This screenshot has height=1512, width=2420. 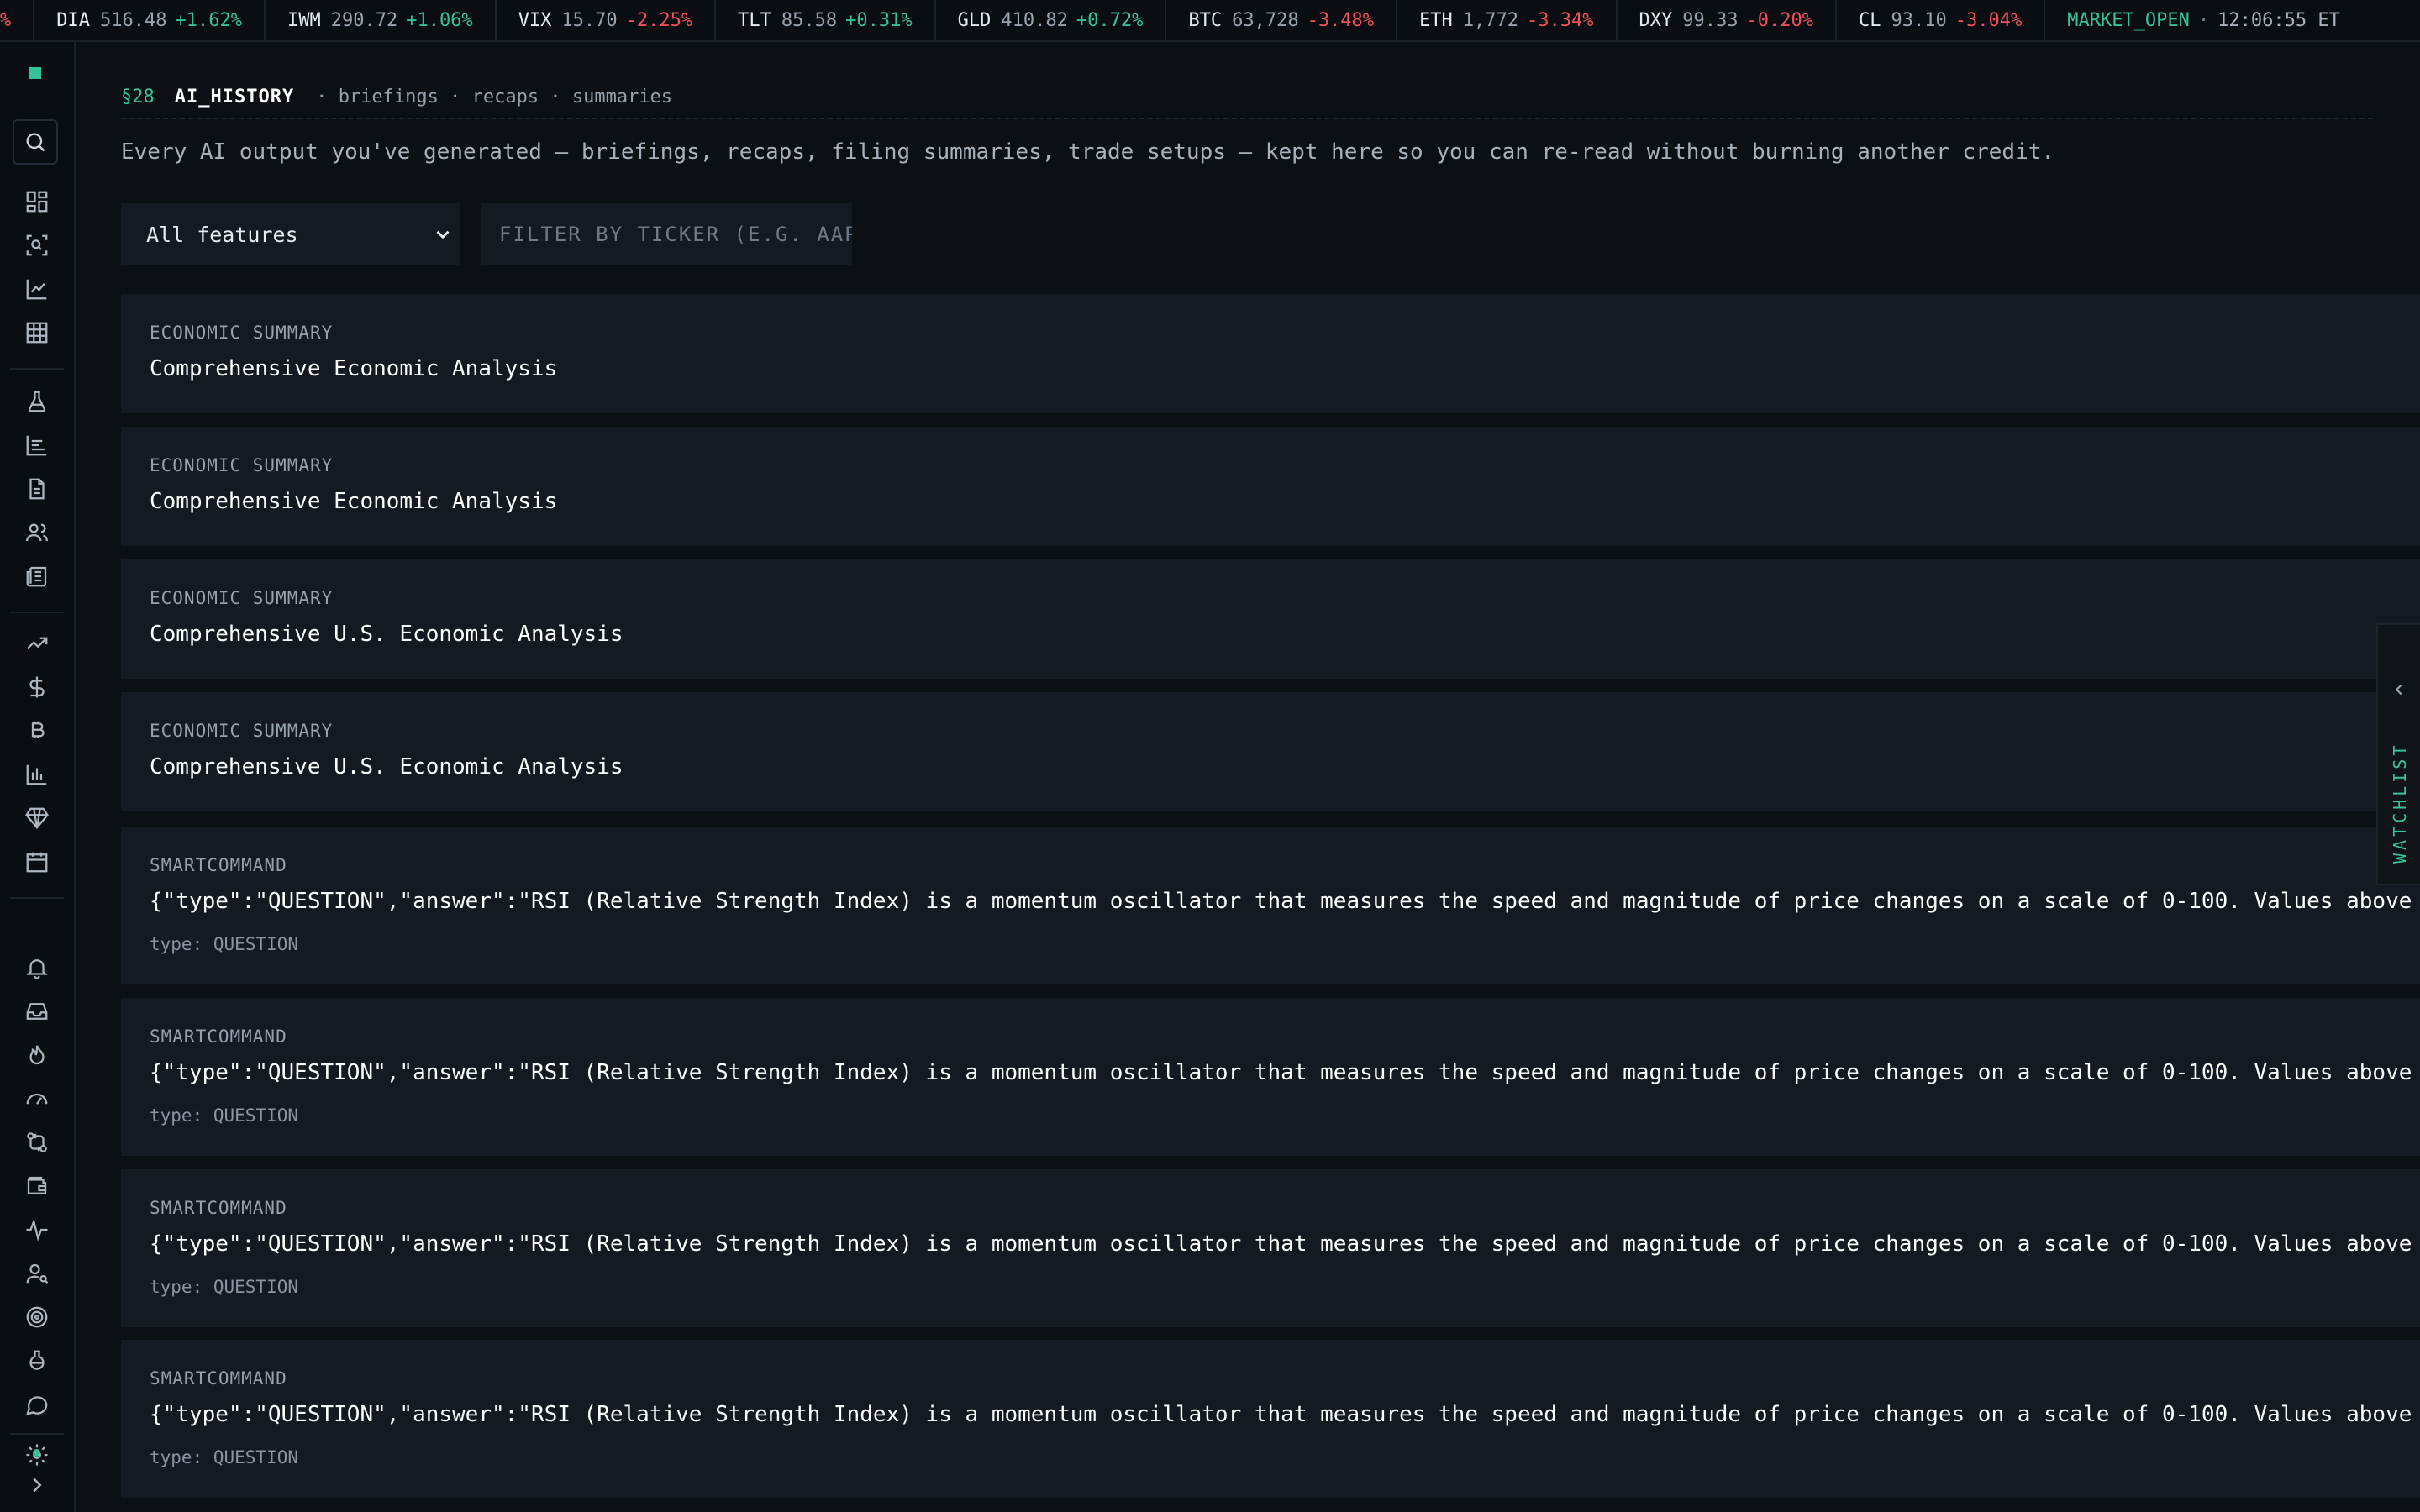 I want to click on ticker-price: 516.48, so click(x=133, y=20).